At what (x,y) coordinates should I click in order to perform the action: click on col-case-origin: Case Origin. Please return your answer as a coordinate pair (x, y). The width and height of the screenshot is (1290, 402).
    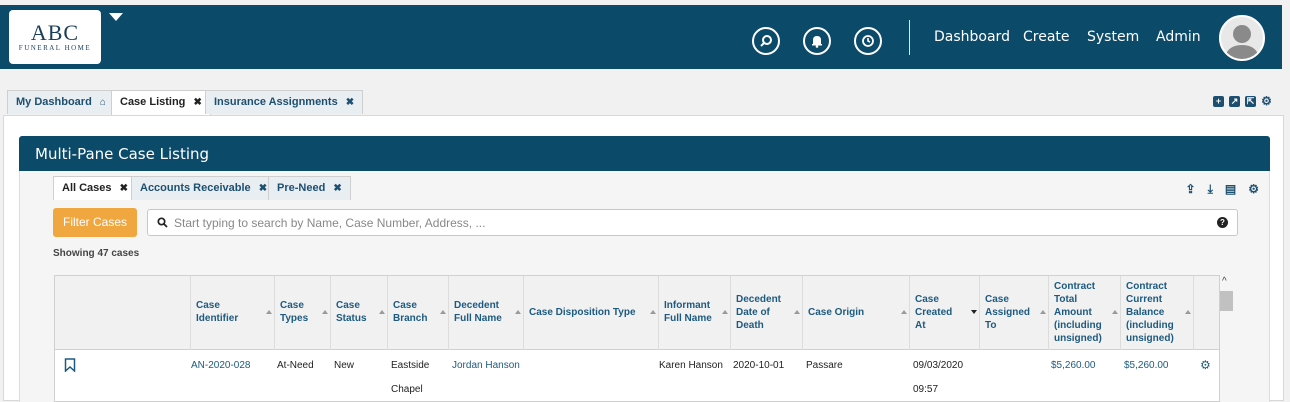
    Looking at the image, I should click on (855, 313).